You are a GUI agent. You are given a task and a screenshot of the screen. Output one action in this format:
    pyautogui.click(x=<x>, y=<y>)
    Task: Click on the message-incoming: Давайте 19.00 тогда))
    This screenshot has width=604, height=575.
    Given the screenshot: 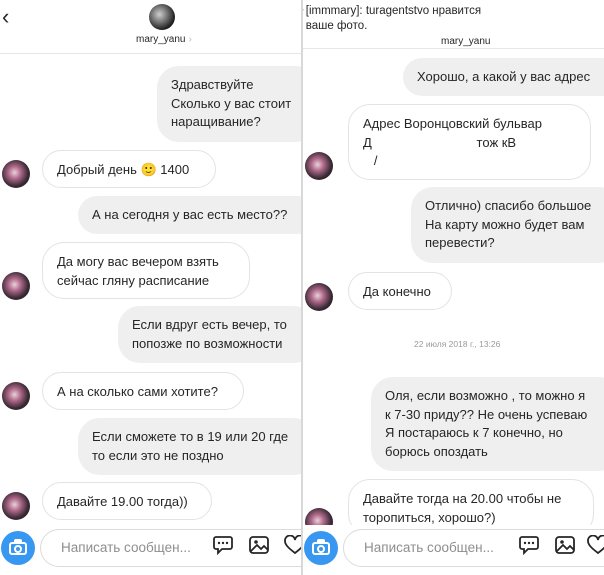 What is the action you would take?
    pyautogui.click(x=127, y=501)
    